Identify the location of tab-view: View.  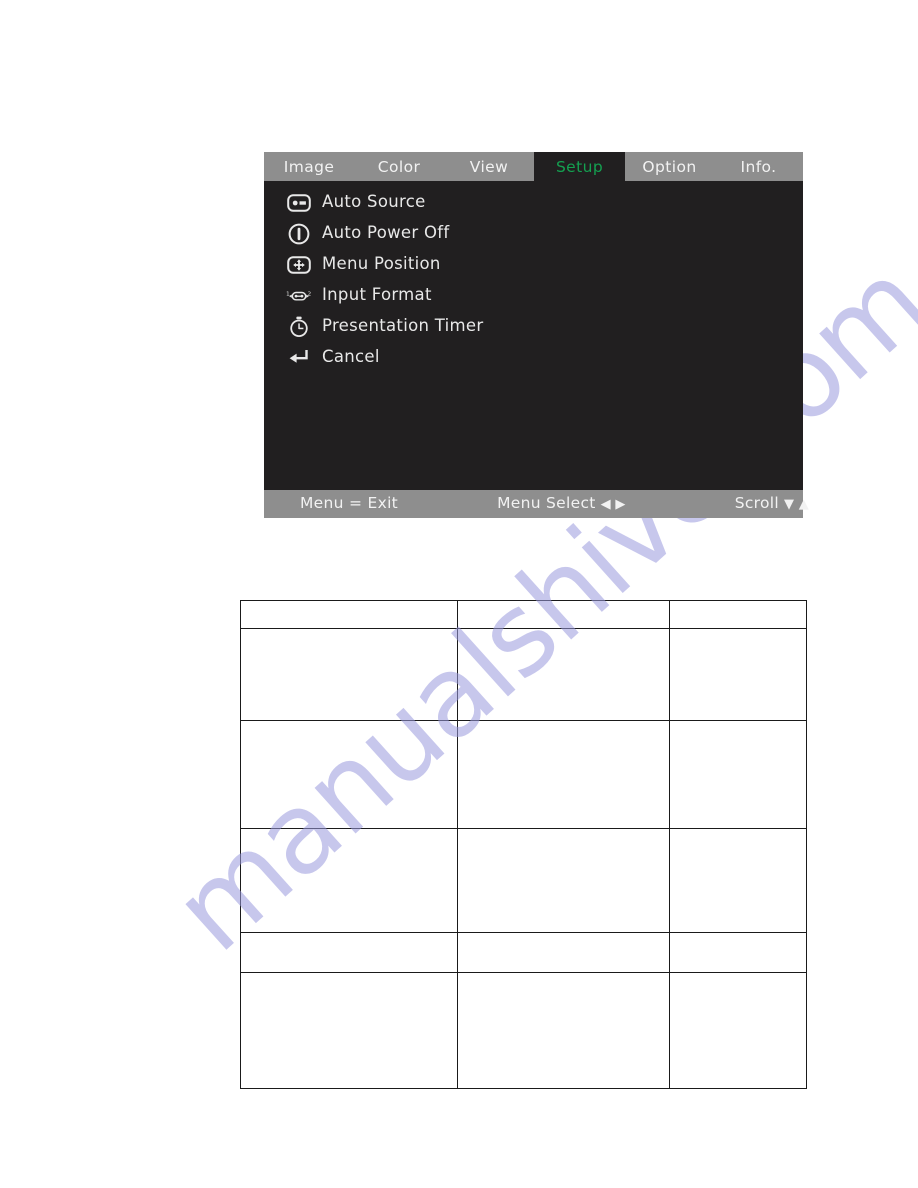
(489, 166).